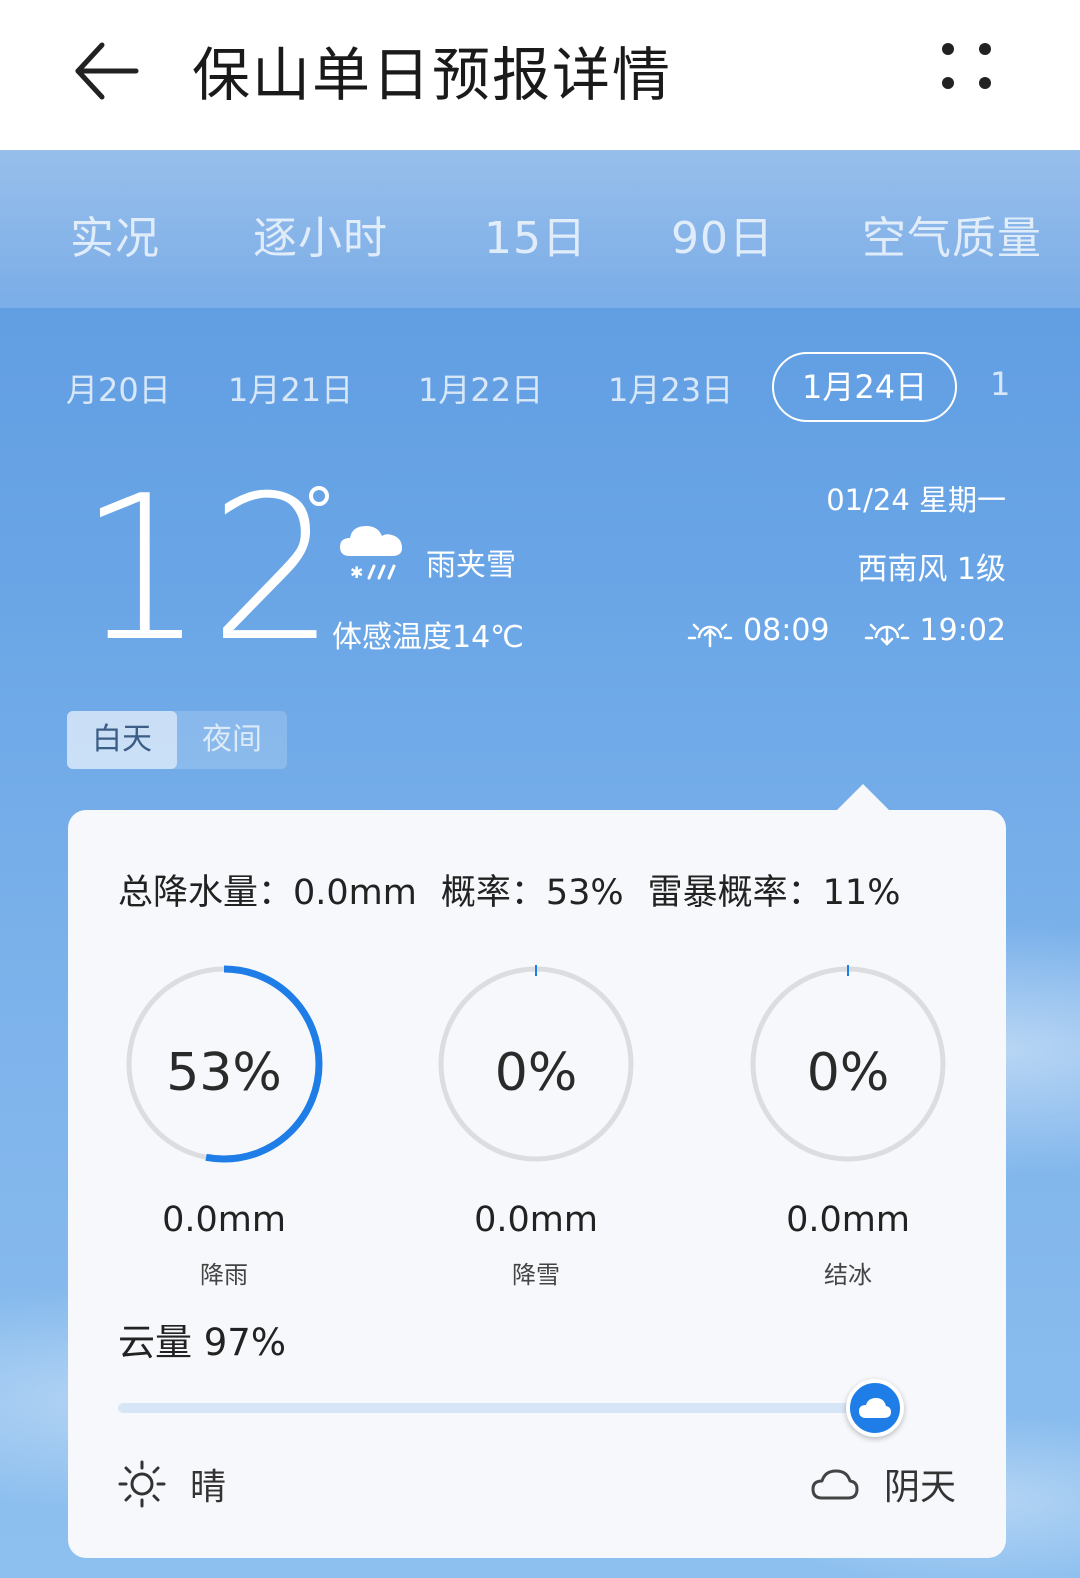 The height and width of the screenshot is (1578, 1080). Describe the element at coordinates (966, 66) in the screenshot. I see `more-dots-icon` at that location.